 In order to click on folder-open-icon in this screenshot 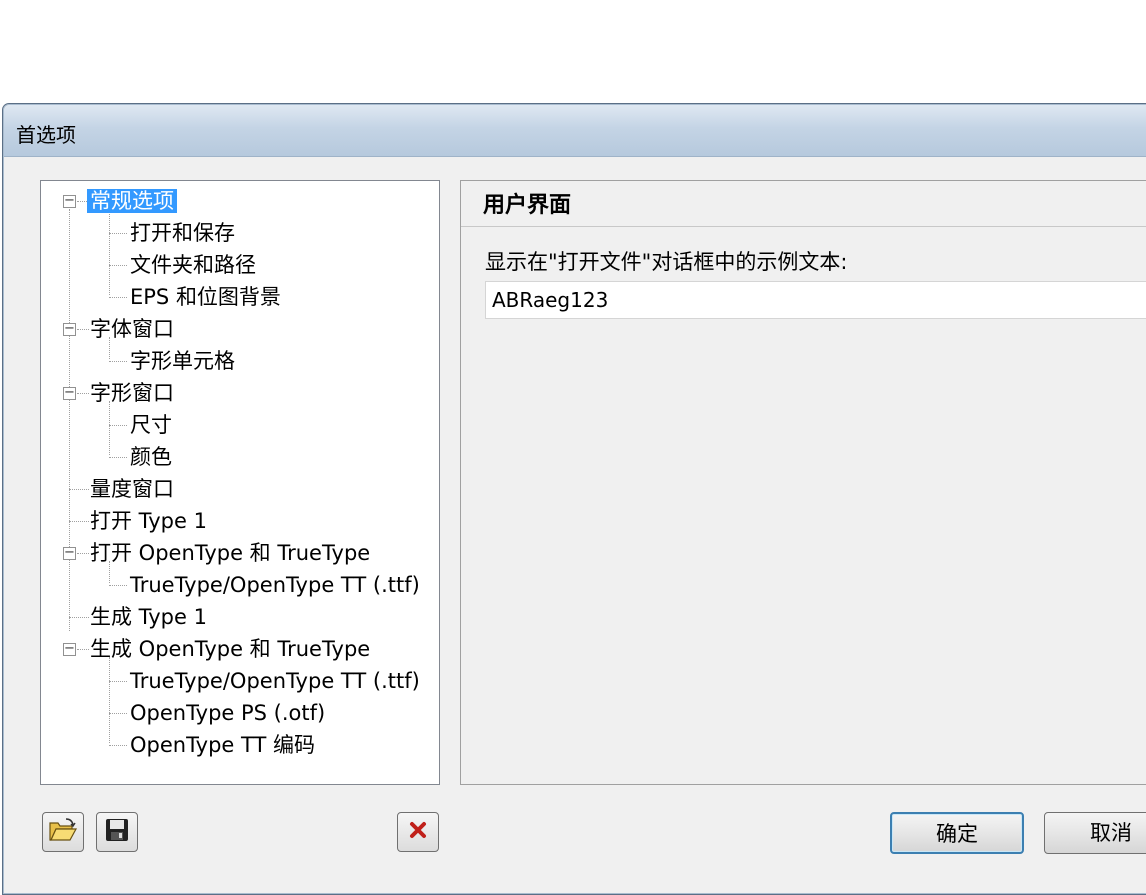, I will do `click(63, 832)`.